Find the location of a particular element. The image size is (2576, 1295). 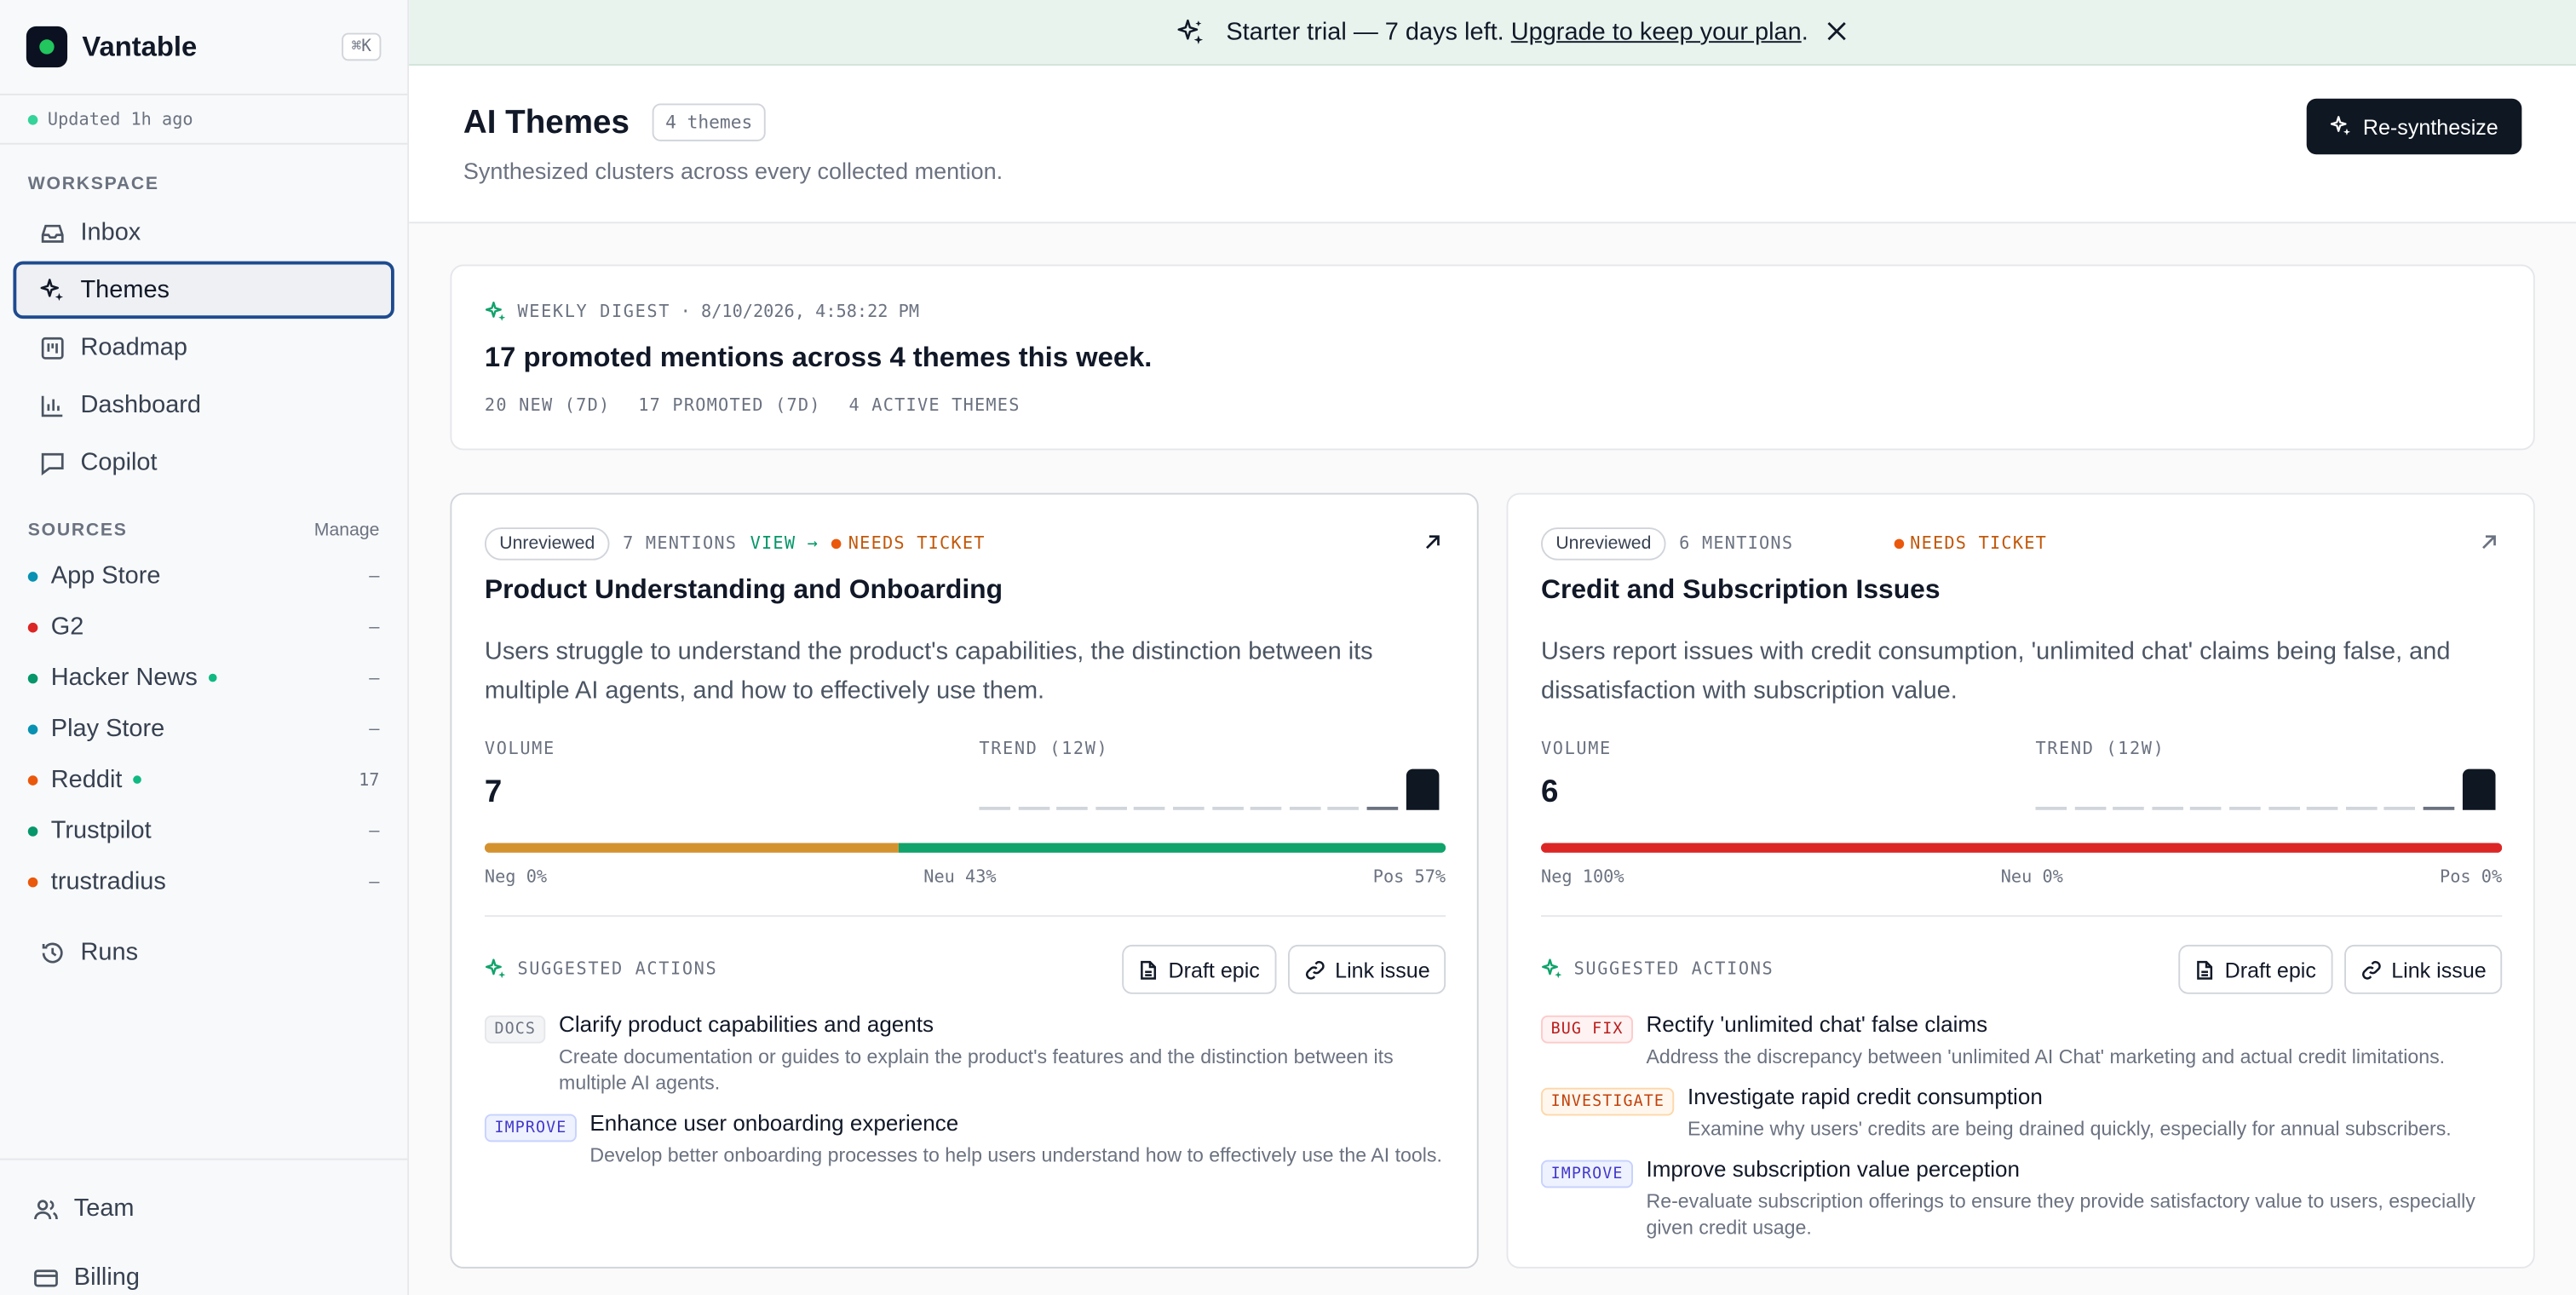

kanban-icon is located at coordinates (53, 347).